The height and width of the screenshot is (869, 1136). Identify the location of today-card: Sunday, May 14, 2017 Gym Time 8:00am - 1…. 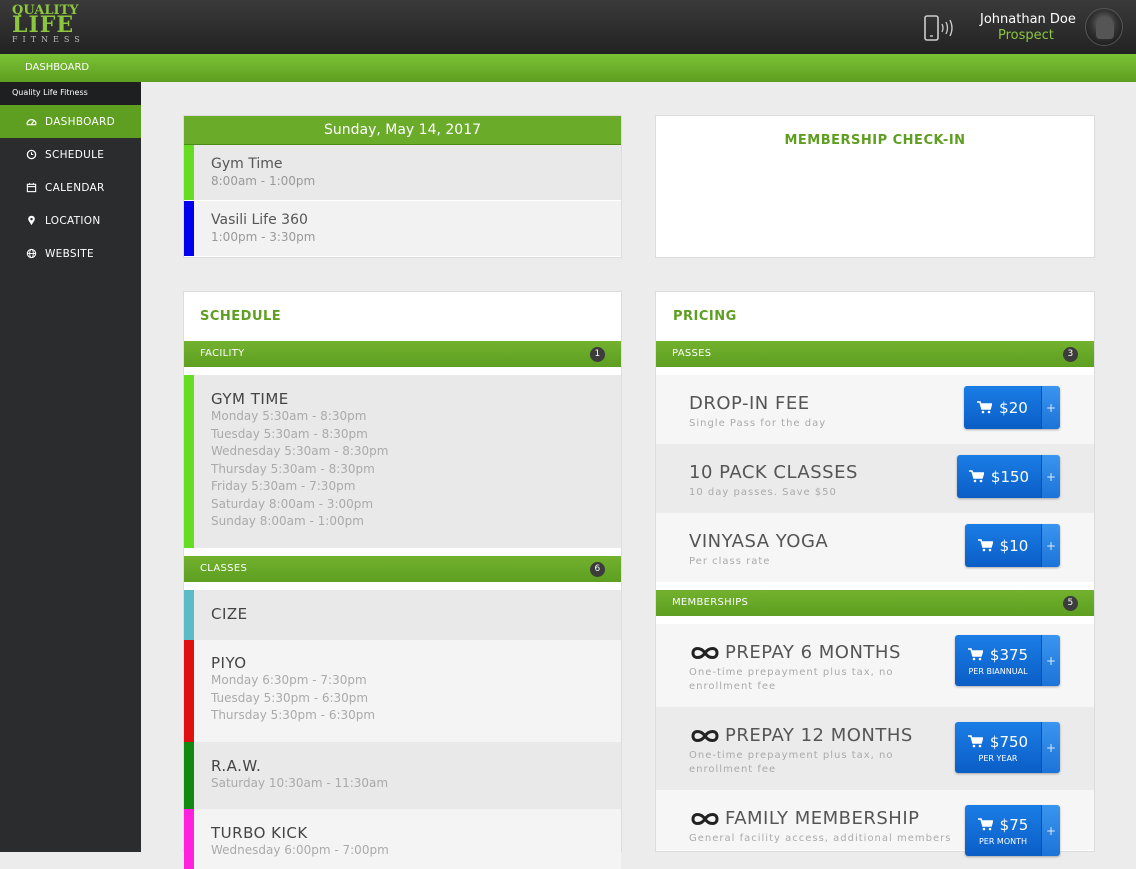
(402, 186).